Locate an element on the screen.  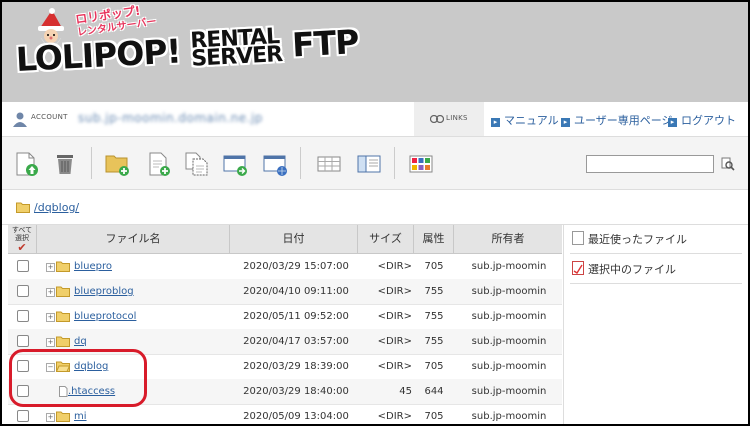
new-folder-icon is located at coordinates (117, 164).